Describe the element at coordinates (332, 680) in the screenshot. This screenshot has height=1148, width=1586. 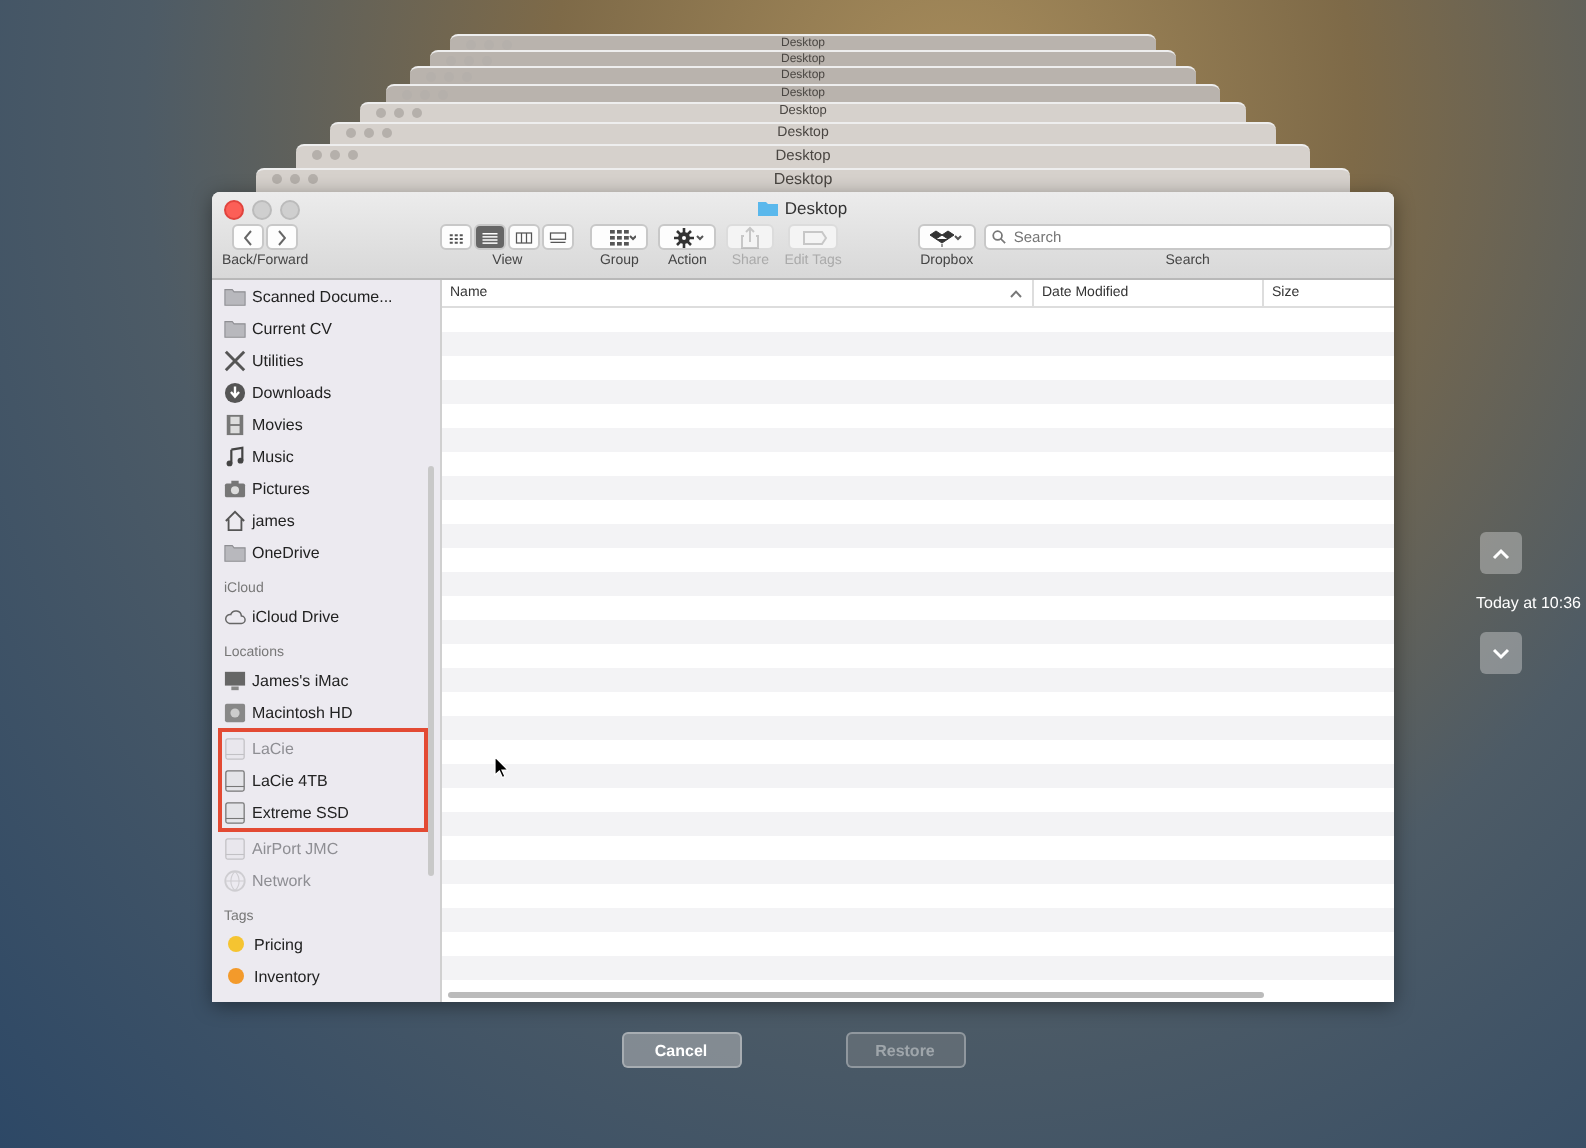
I see `sidebar-item: James's iMac` at that location.